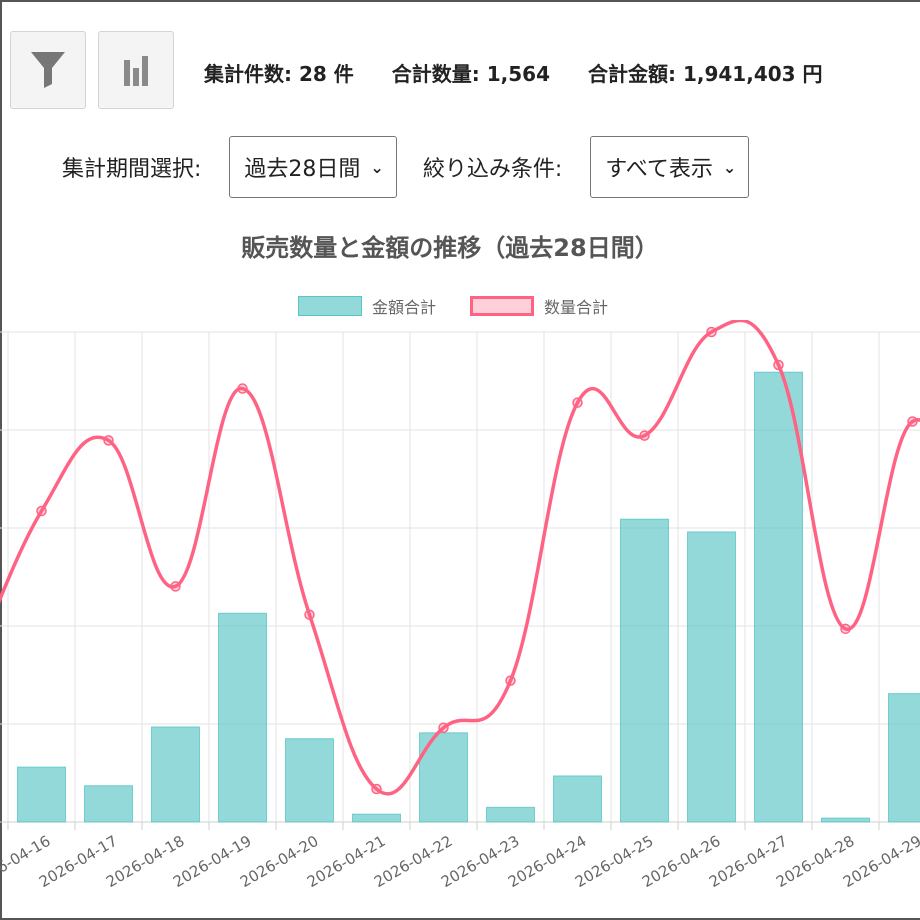 The width and height of the screenshot is (920, 920). I want to click on bar-chart-icon, so click(136, 71).